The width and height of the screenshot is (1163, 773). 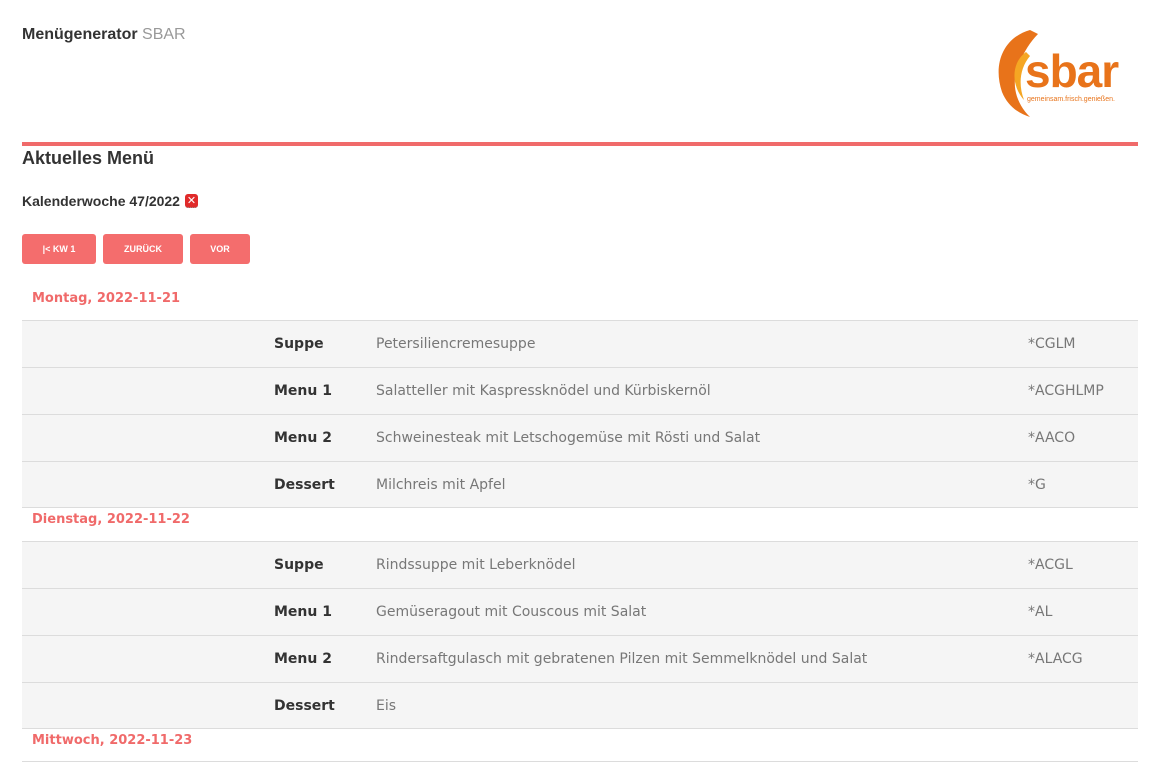 I want to click on table-row: Dessert Milchreis mit Apfel *G, so click(x=580, y=484).